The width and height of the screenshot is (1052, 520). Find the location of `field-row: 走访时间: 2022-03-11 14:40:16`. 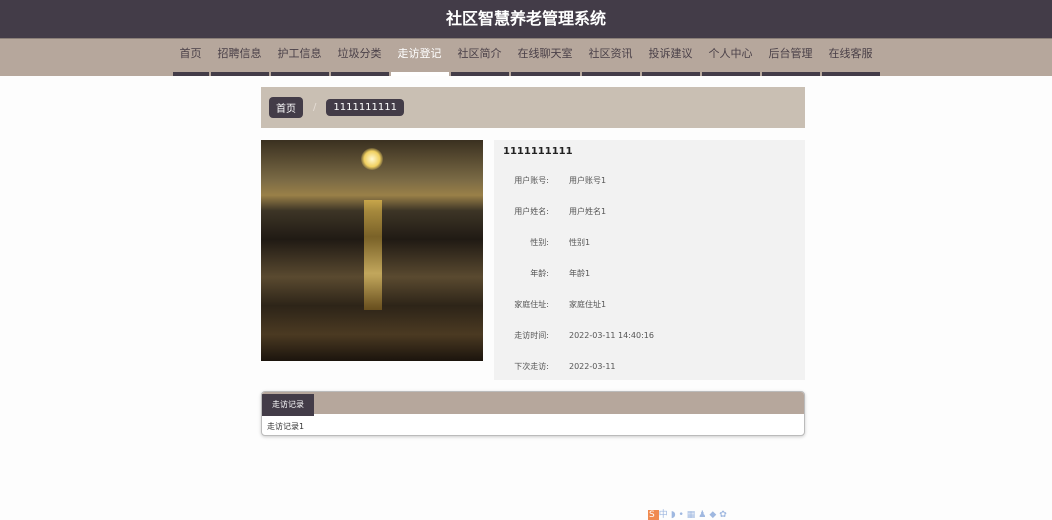

field-row: 走访时间: 2022-03-11 14:40:16 is located at coordinates (649, 335).